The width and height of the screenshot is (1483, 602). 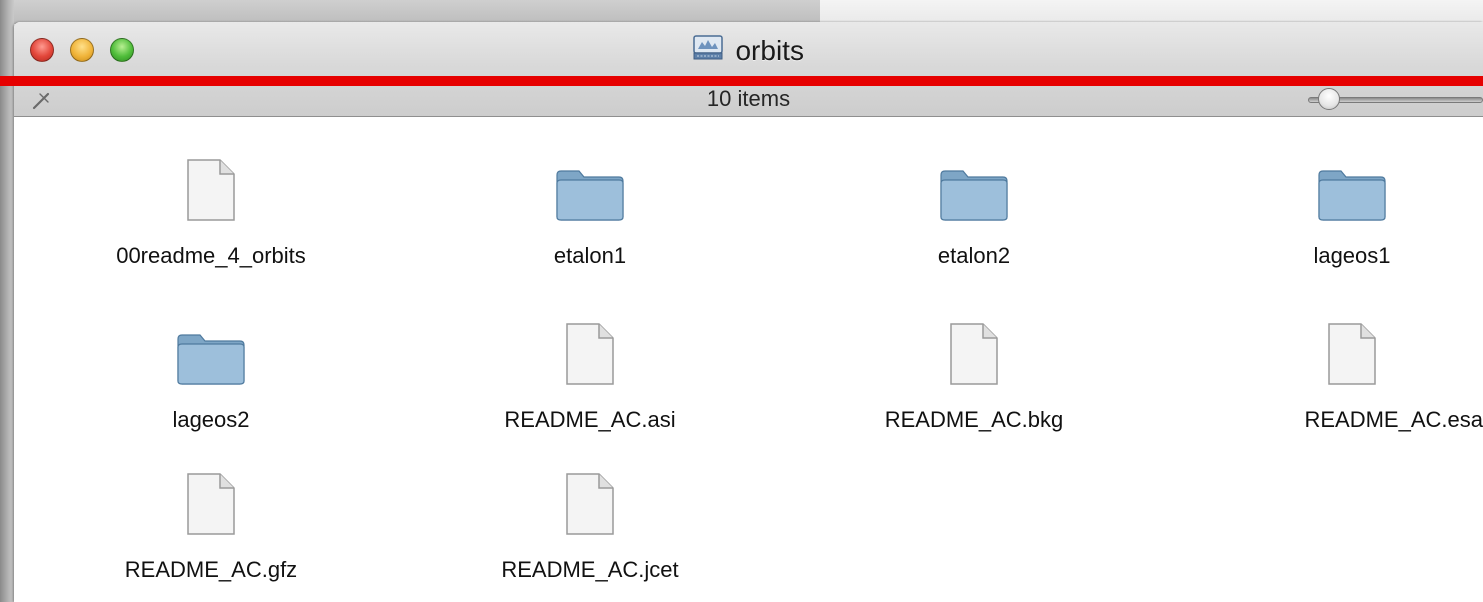 What do you see at coordinates (974, 419) in the screenshot?
I see `file-name: README_AC.bkg` at bounding box center [974, 419].